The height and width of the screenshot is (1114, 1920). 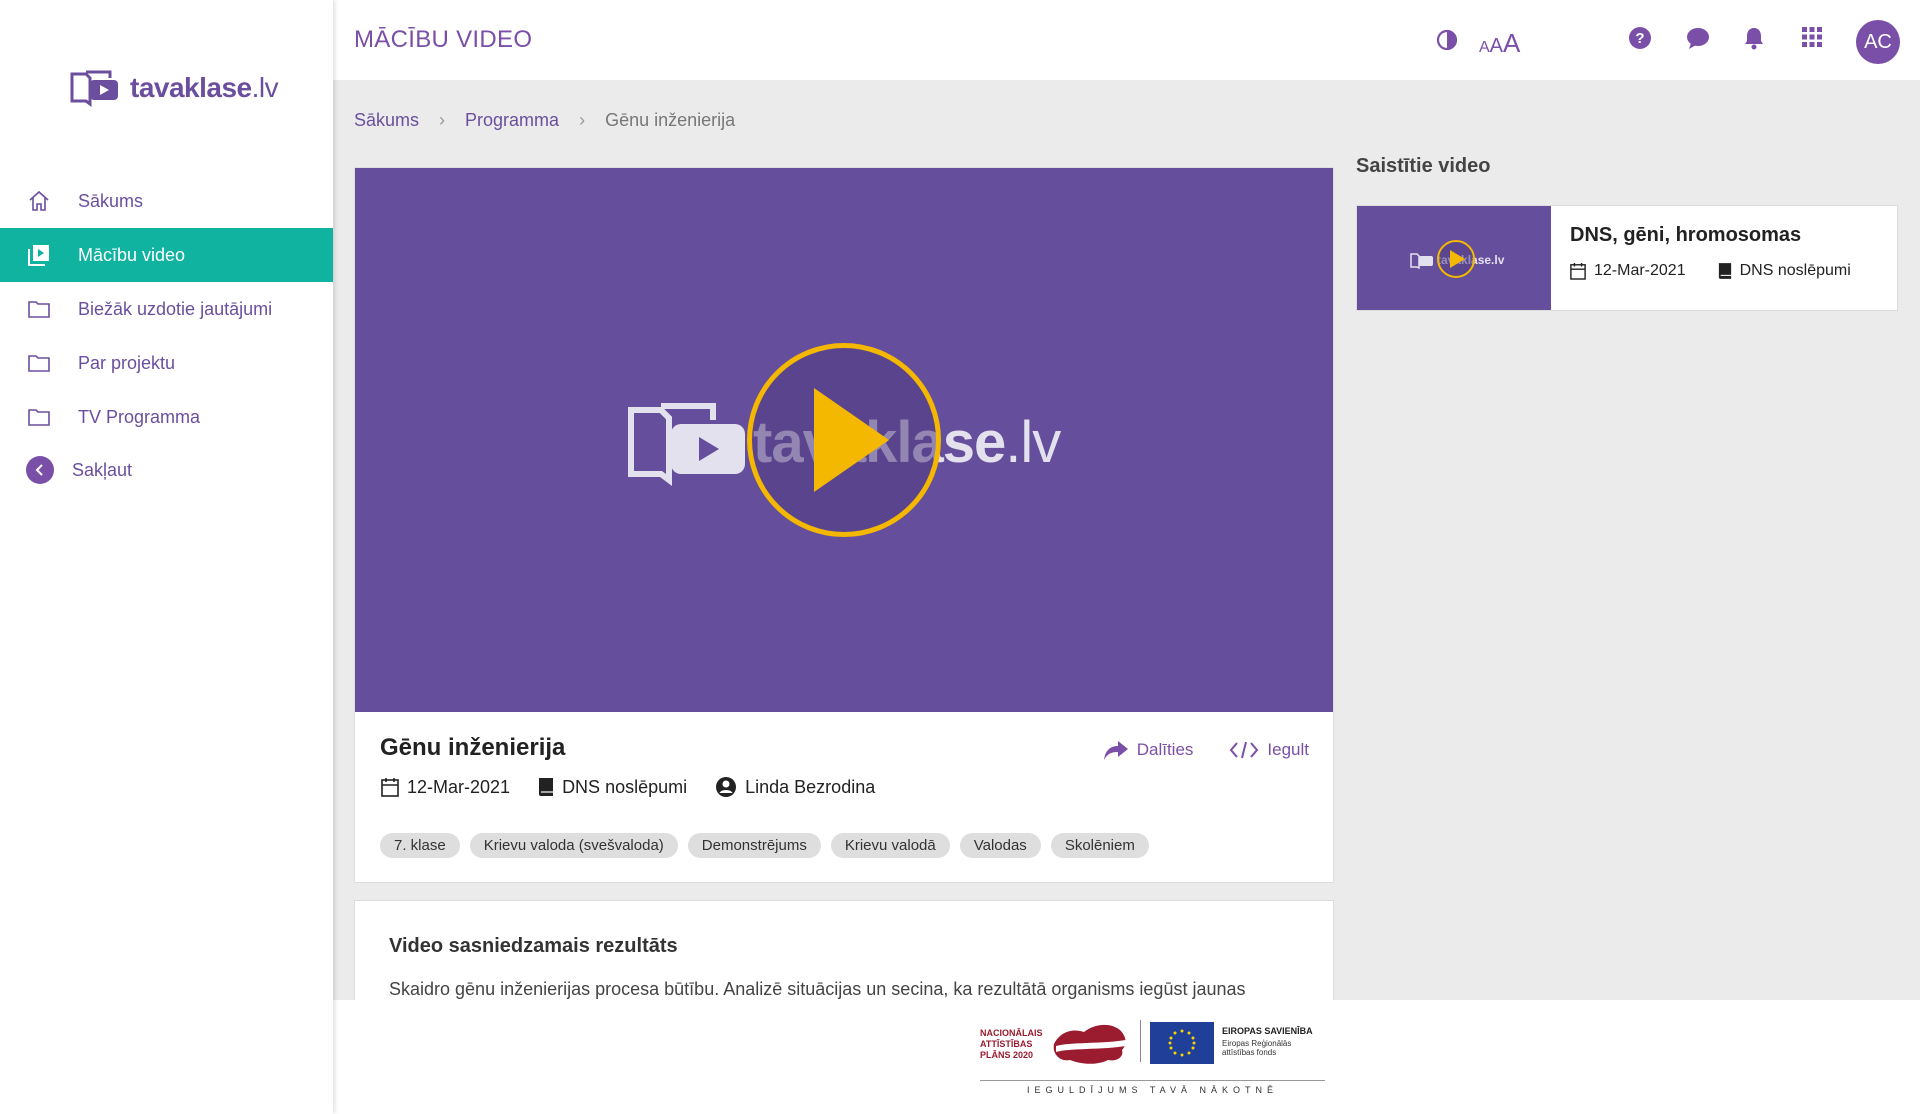 What do you see at coordinates (890, 845) in the screenshot?
I see `tag-chip: Krievu valodā` at bounding box center [890, 845].